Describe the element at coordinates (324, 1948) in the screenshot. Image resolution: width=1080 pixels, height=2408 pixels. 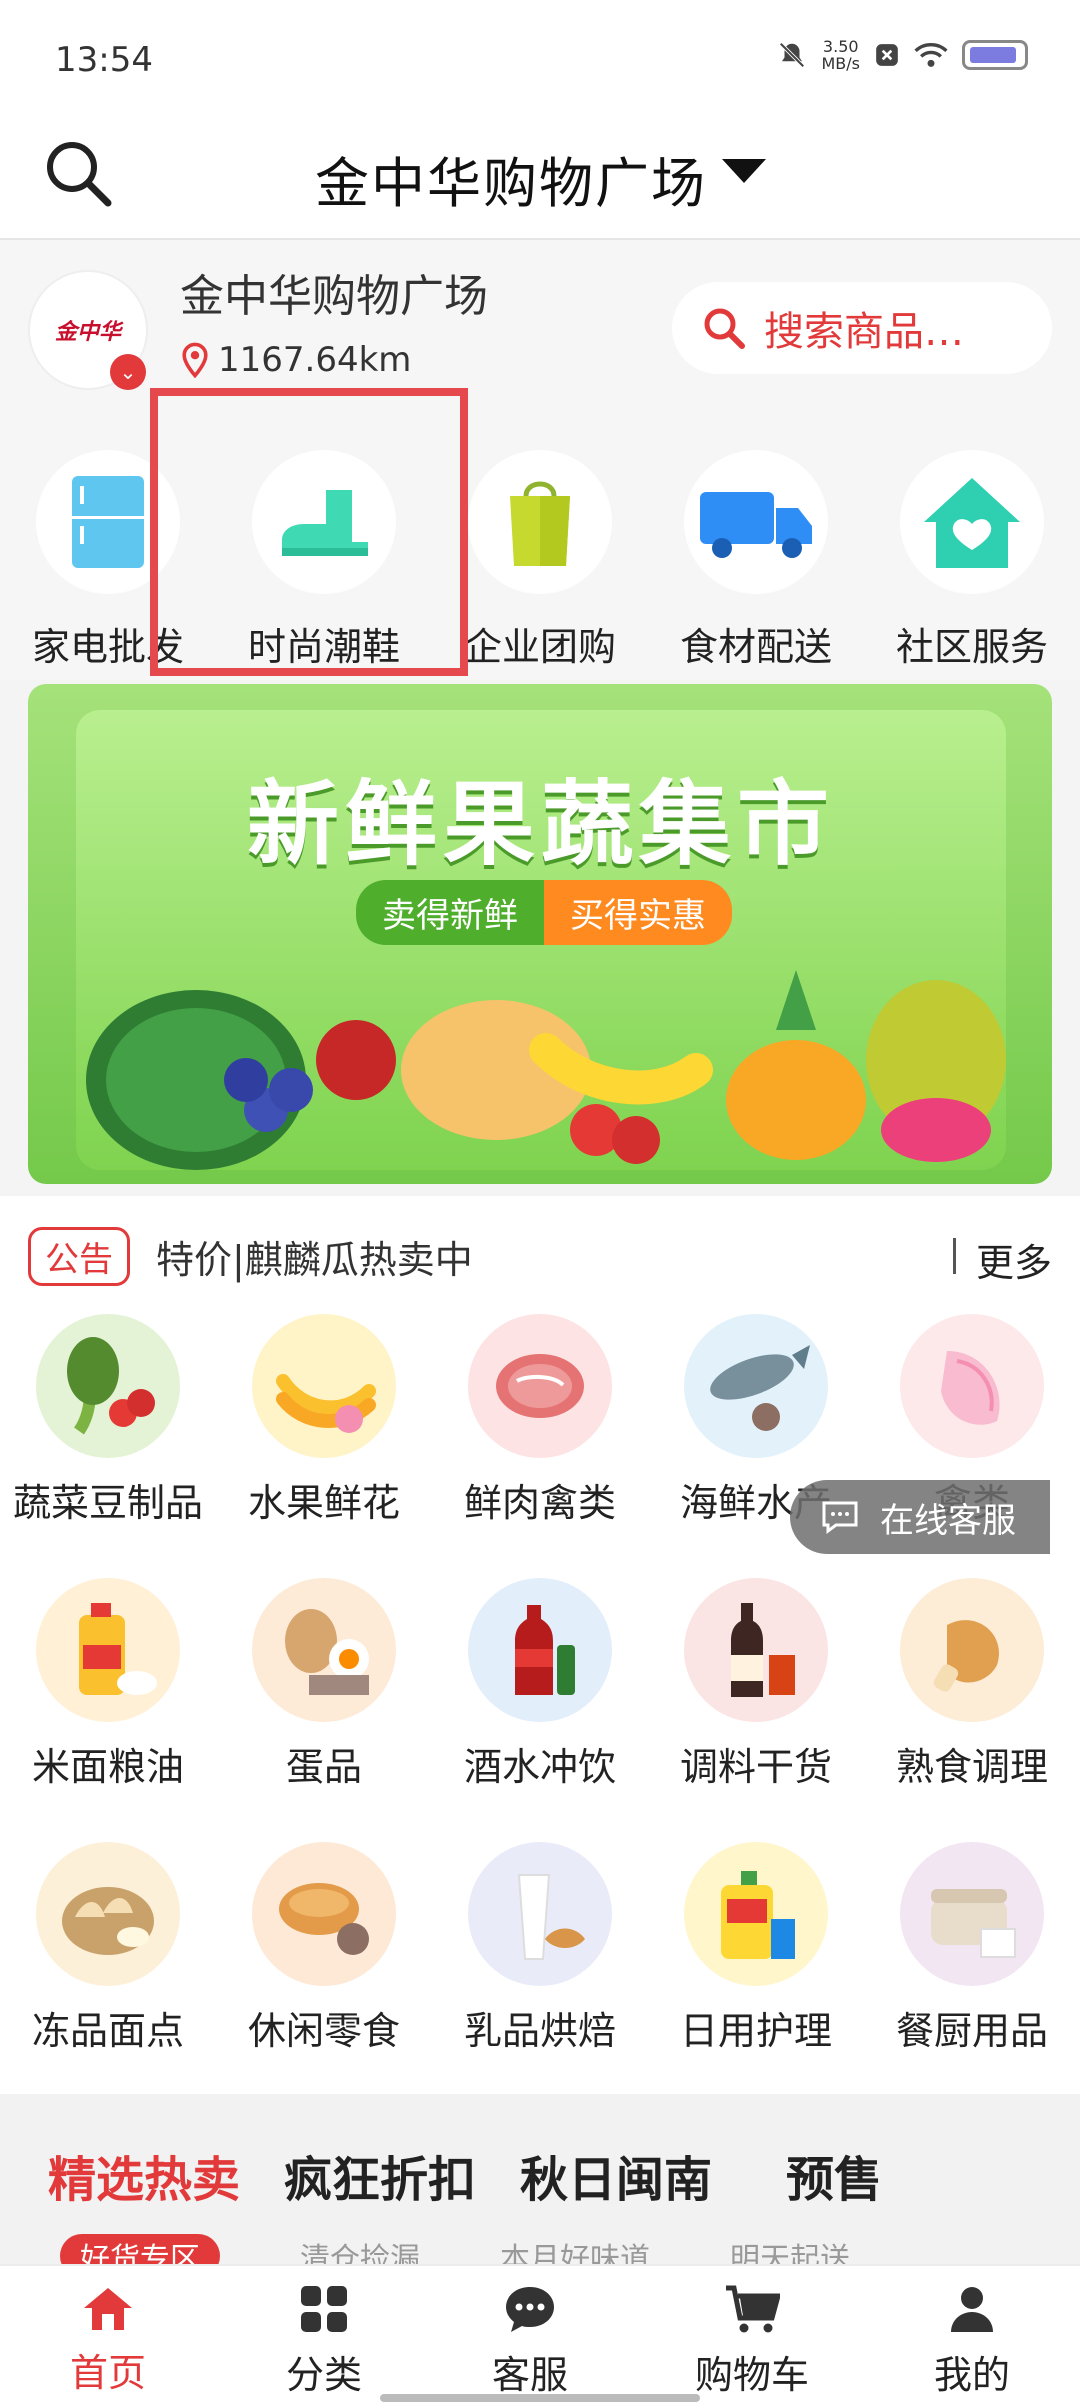
I see `category-snacks: 休闲零食` at that location.